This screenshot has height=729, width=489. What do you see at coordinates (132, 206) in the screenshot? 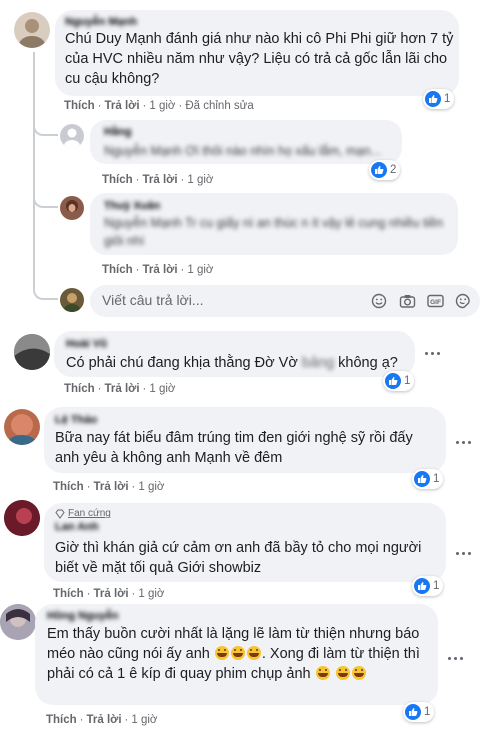
I see `reply-author: Thuỳ Xuân` at bounding box center [132, 206].